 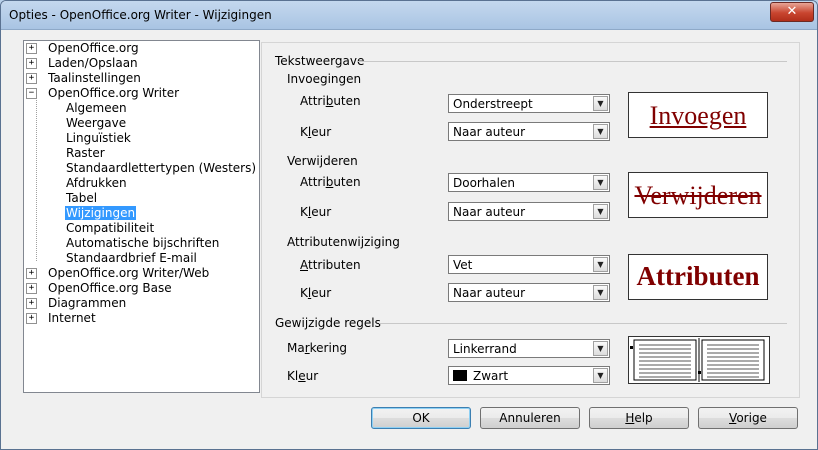 I want to click on tree-item-label-selected: Wijzigingen, so click(x=101, y=213).